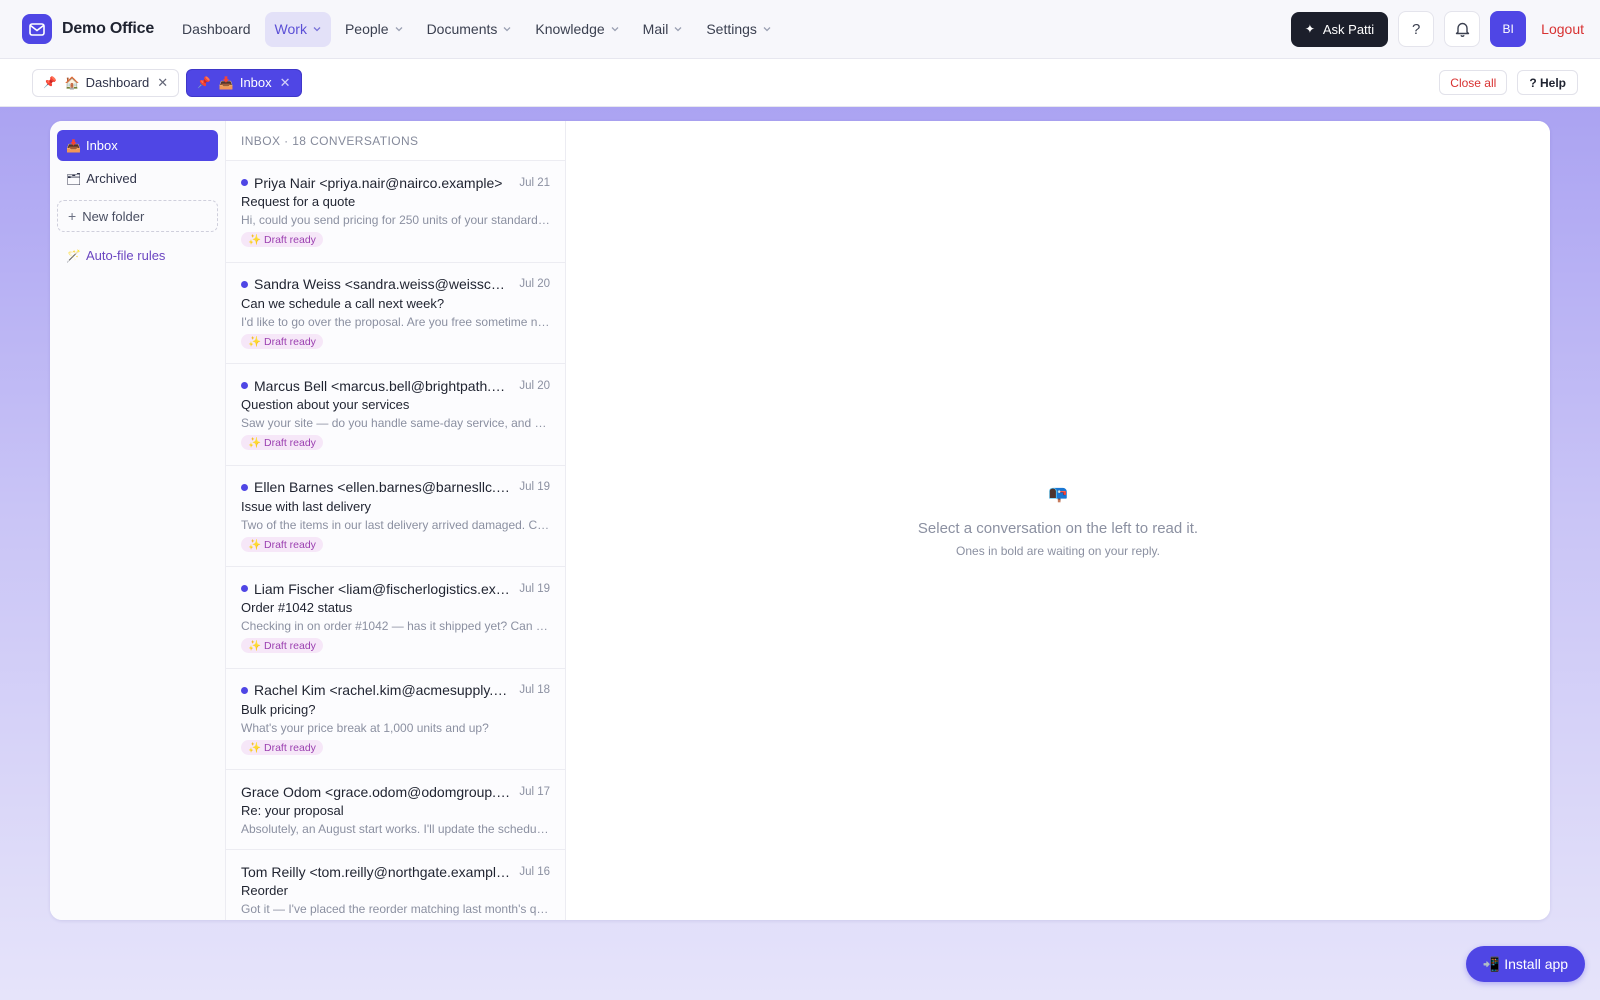 This screenshot has height=1000, width=1600. I want to click on brand: Demo Office, so click(88, 29).